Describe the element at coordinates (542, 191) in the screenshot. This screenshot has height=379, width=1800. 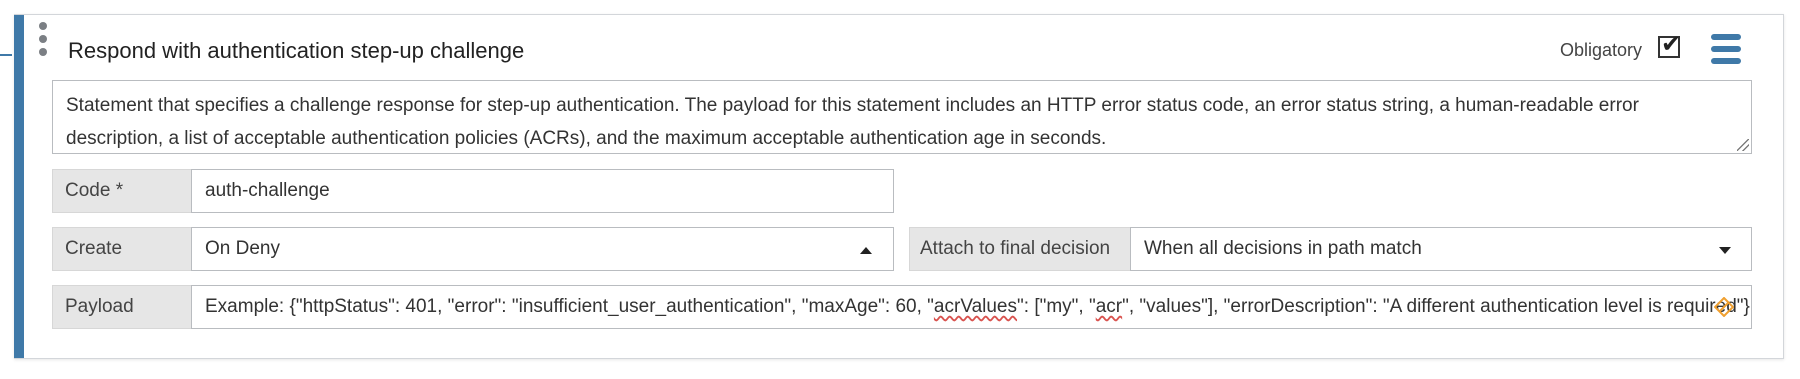
I see `code-input: auth-challenge` at that location.